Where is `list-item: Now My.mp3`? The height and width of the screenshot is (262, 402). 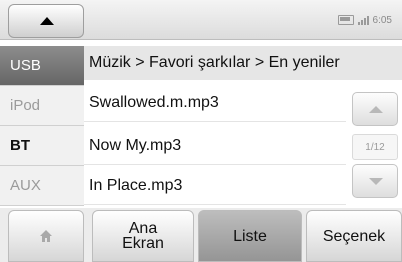
list-item: Now My.mp3 is located at coordinates (215, 146).